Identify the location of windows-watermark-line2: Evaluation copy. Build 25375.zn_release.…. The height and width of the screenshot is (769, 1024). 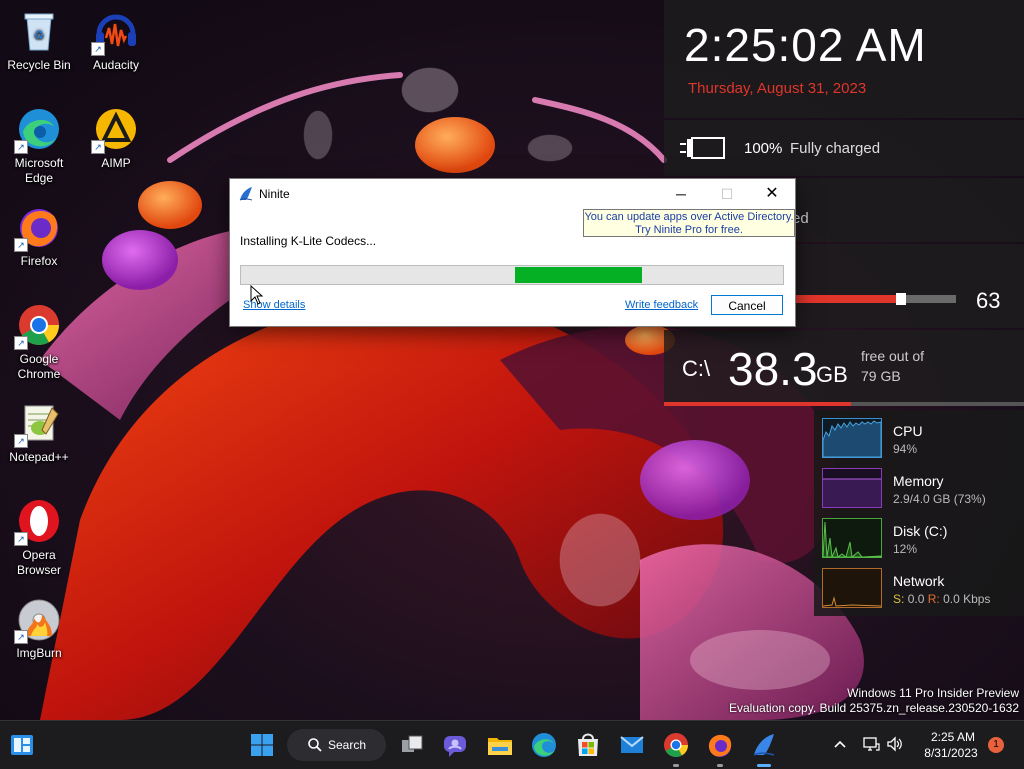
(874, 708).